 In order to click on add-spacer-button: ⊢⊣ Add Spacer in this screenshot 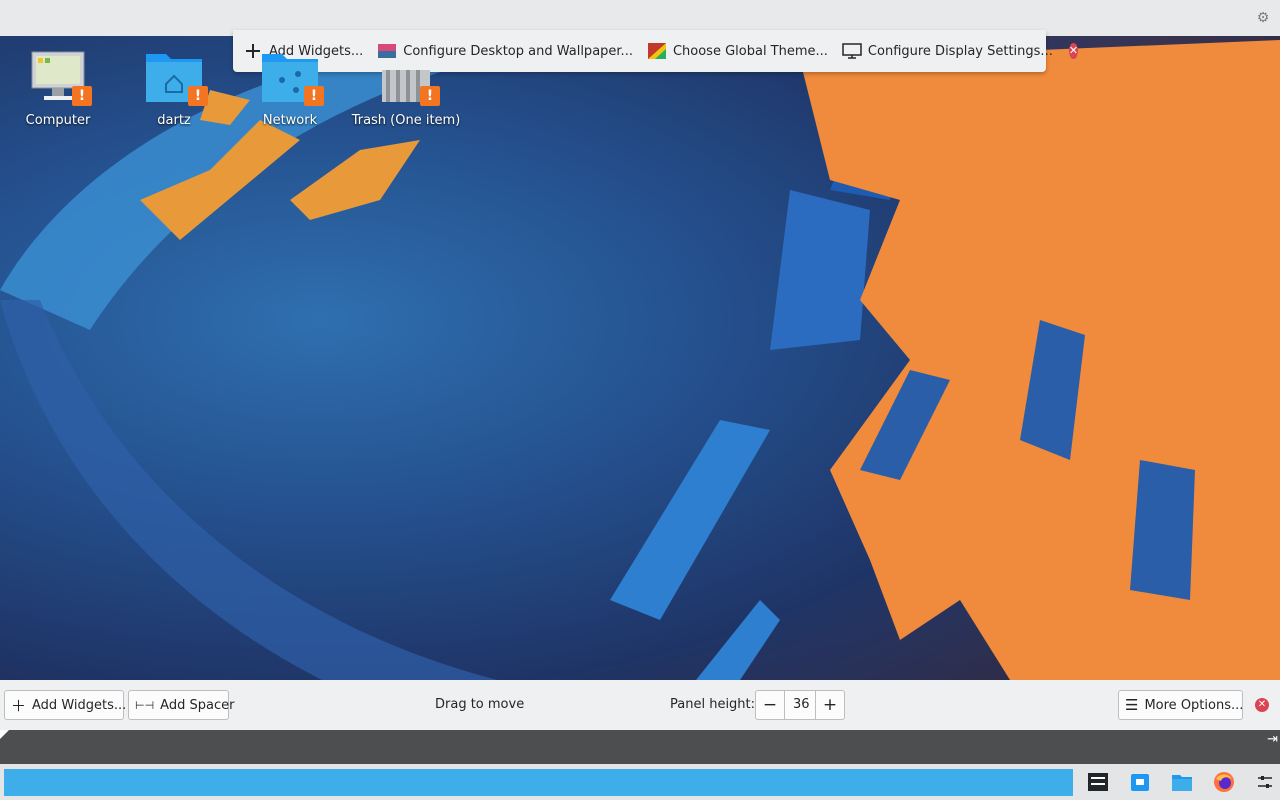, I will do `click(181, 705)`.